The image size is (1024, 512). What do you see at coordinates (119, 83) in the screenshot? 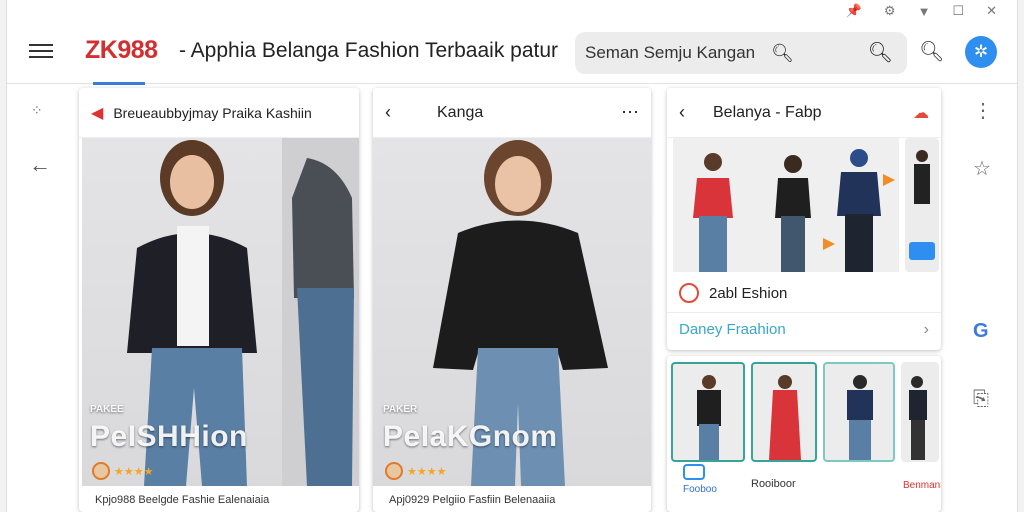
I see `active-tab-indicator` at bounding box center [119, 83].